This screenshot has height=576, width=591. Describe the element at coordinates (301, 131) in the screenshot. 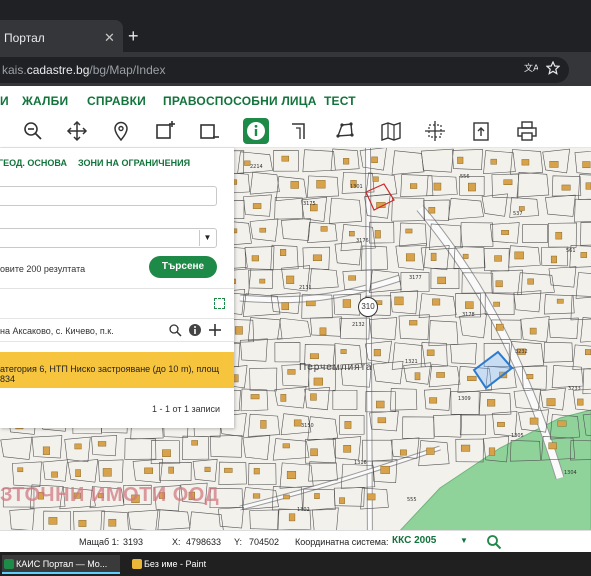

I see `measure-icon` at that location.